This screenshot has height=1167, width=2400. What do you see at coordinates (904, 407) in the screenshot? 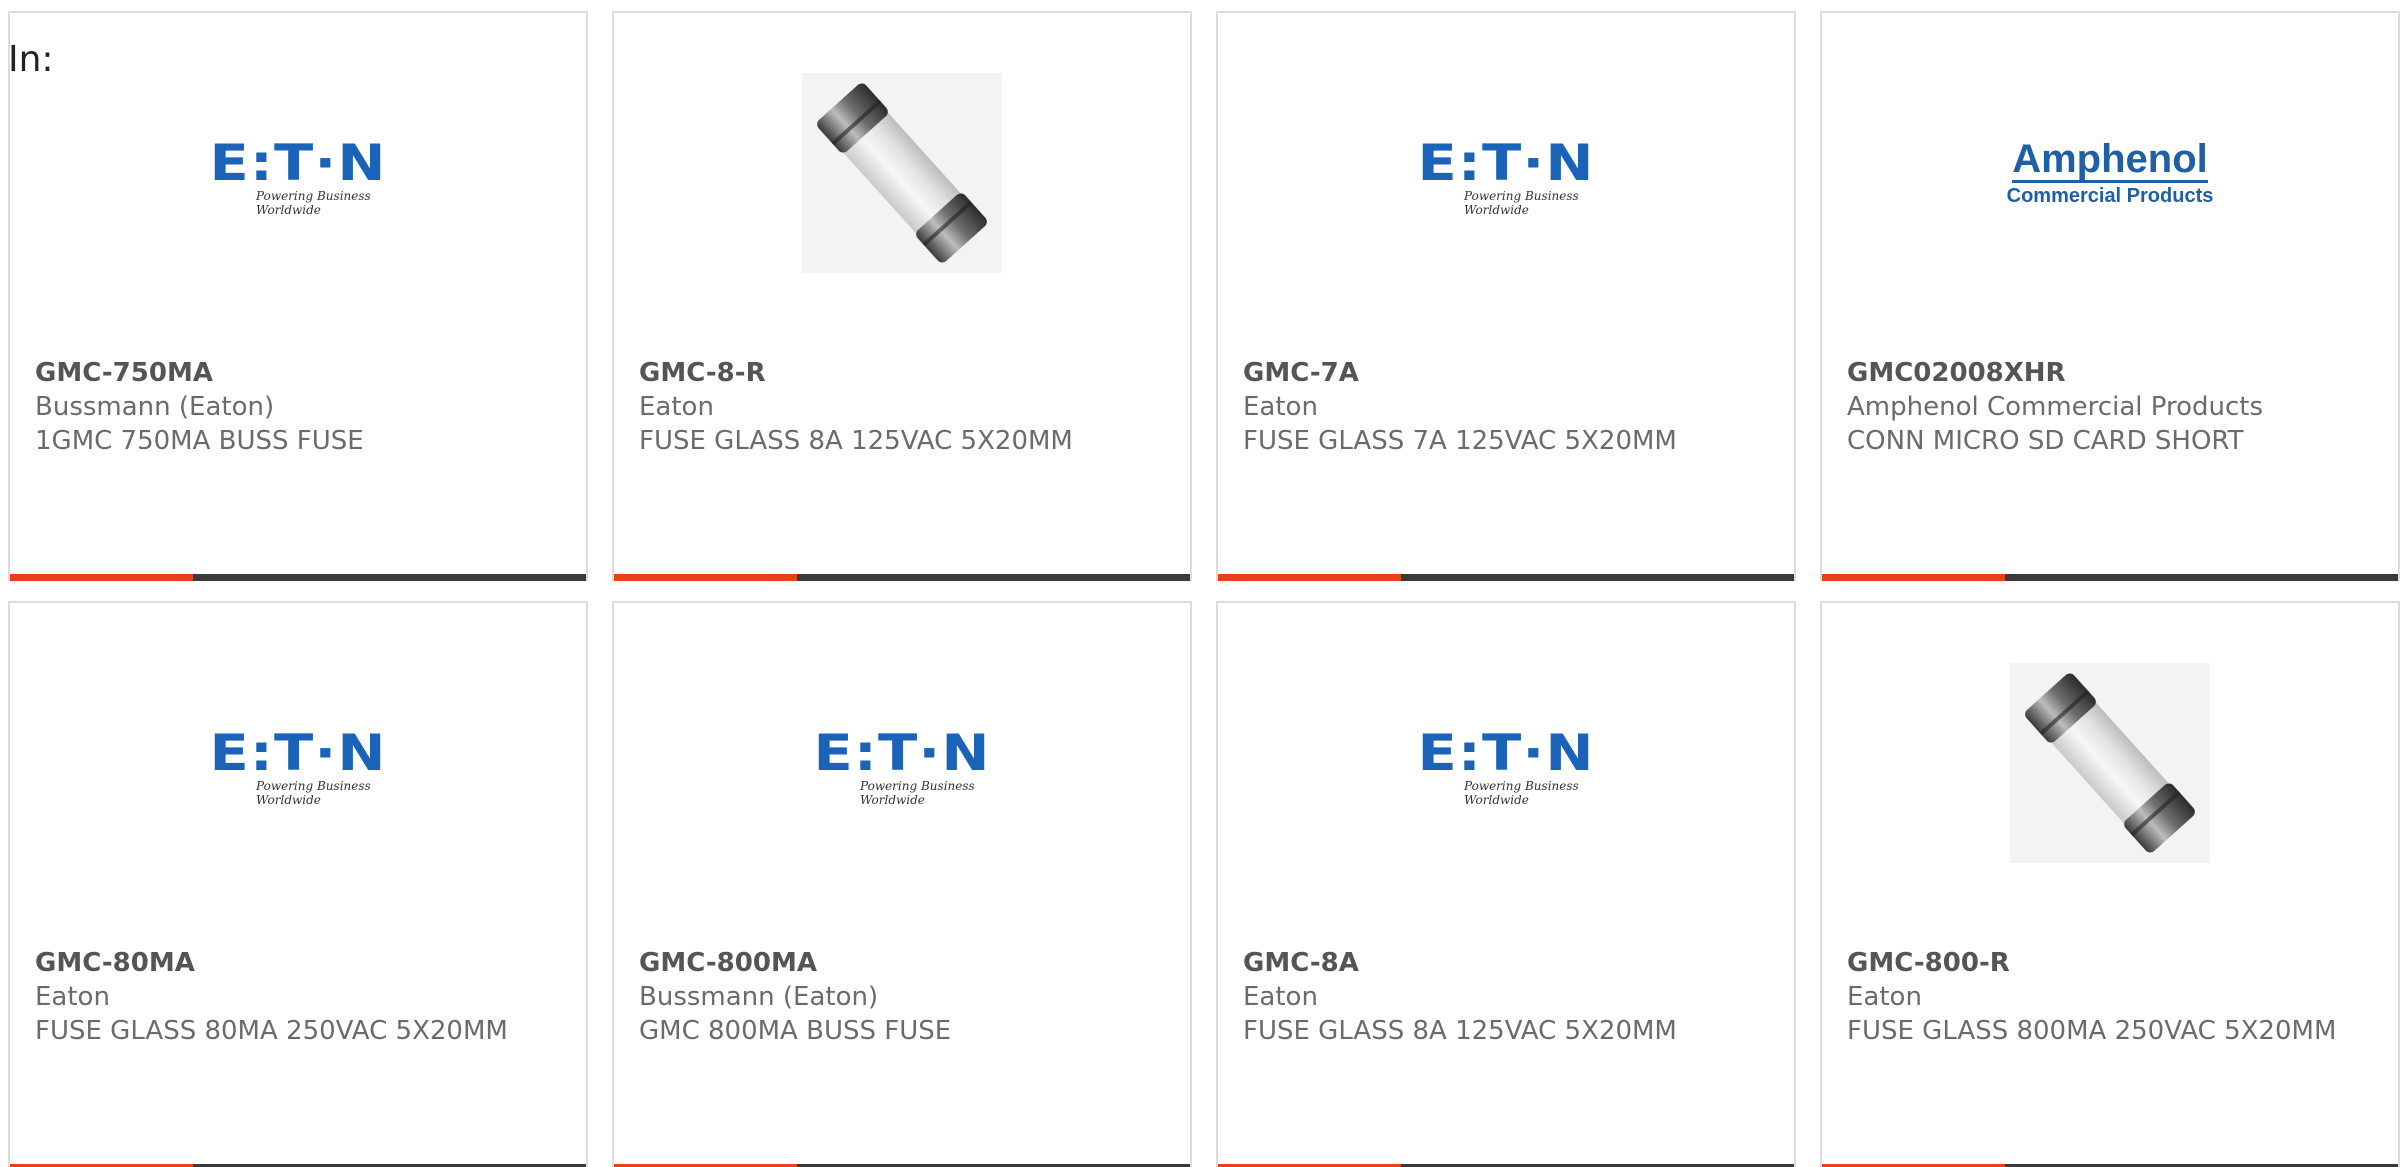
I see `product-info: GMC-8-R Eaton FUSE GLASS 8A 125VAC 5X20MM` at bounding box center [904, 407].